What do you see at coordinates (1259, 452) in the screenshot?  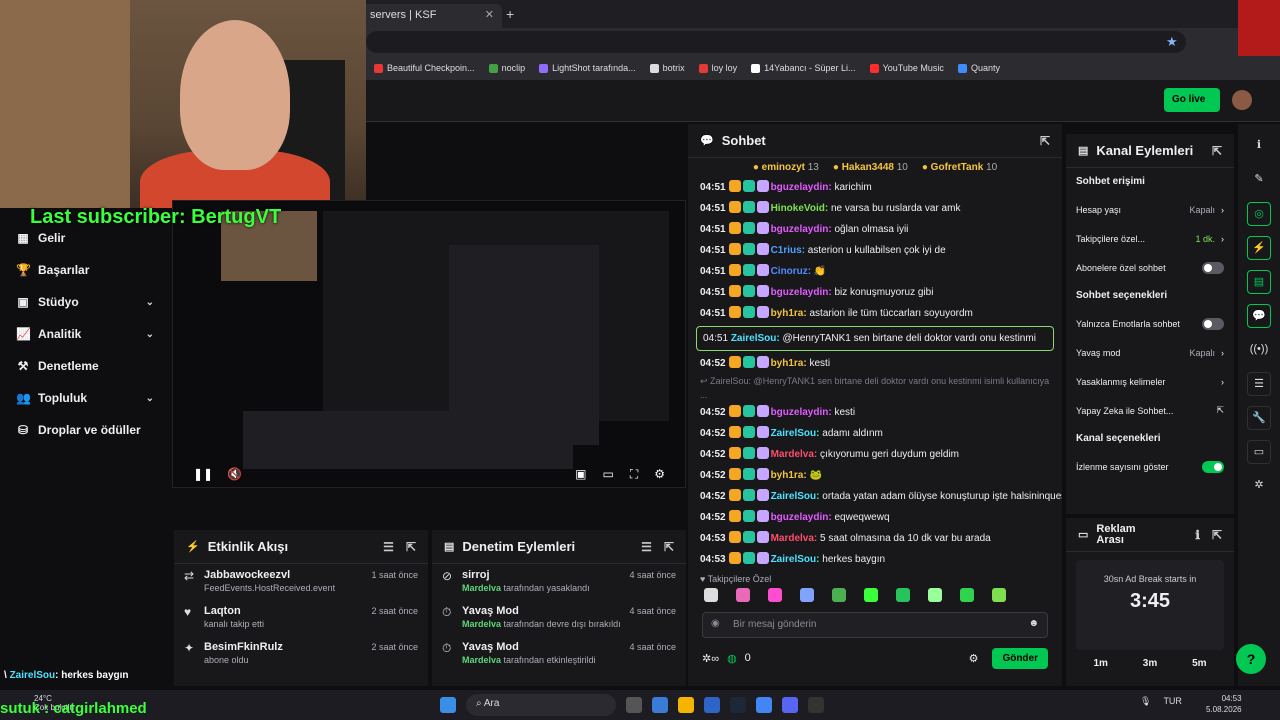 I see `window-icon: ▭` at bounding box center [1259, 452].